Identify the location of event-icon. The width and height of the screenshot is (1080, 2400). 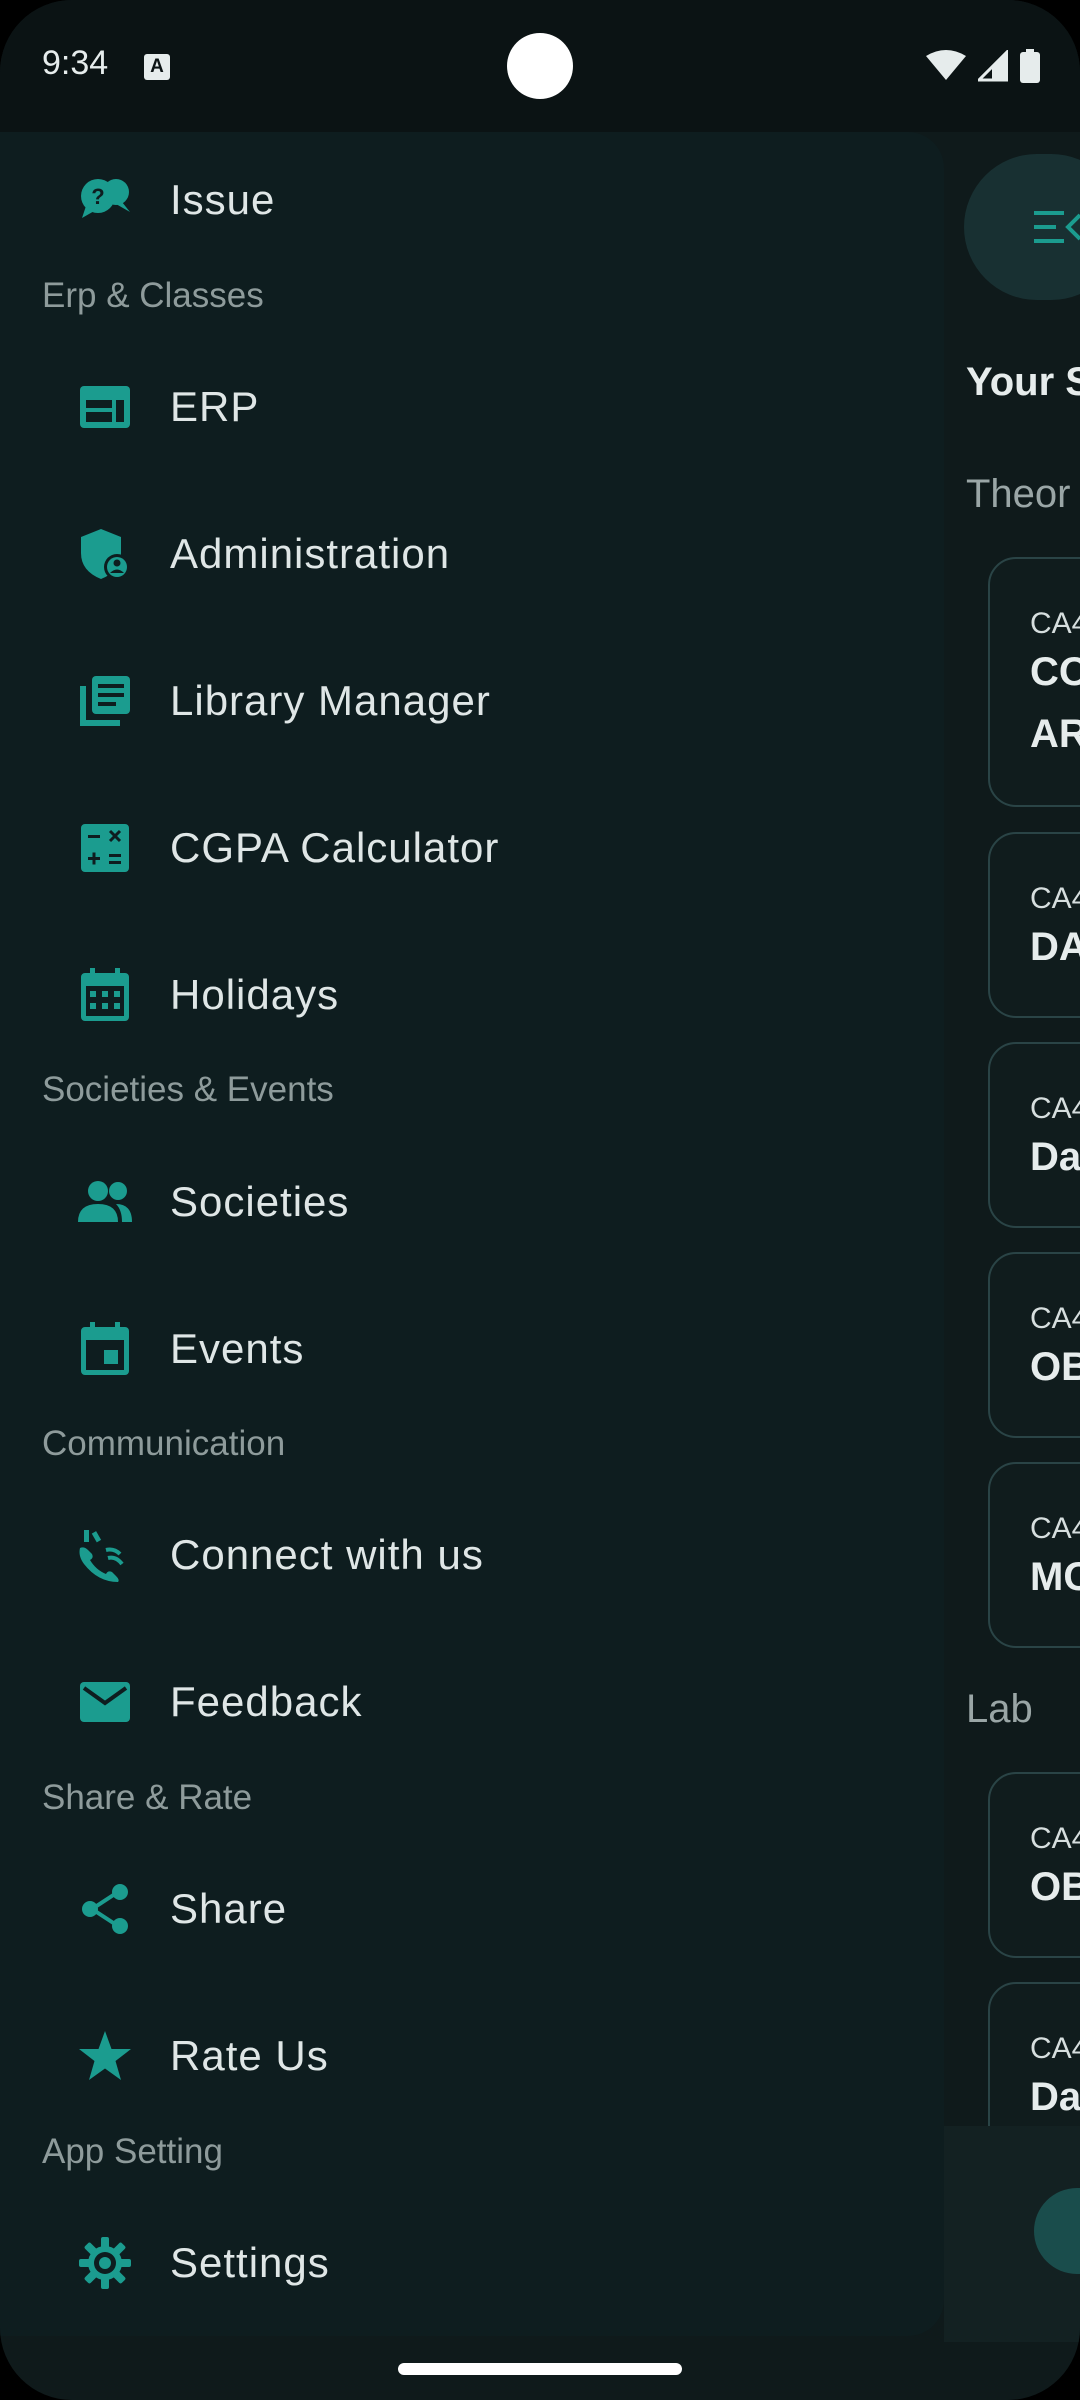
(105, 1349).